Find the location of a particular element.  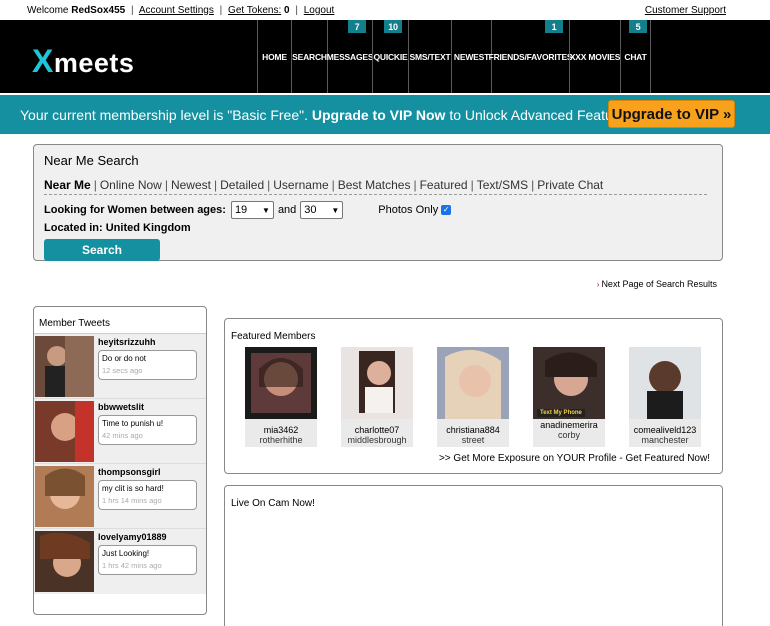

search-button: Search is located at coordinates (102, 250).